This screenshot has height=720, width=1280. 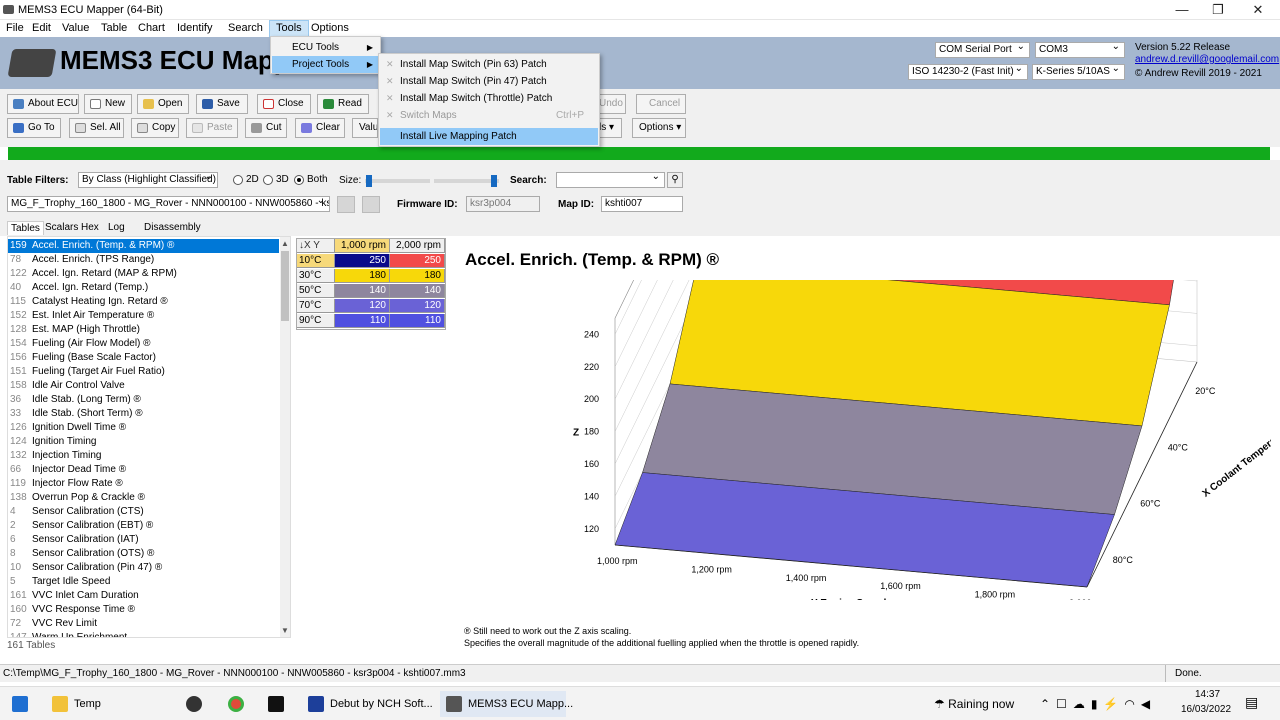 What do you see at coordinates (266, 128) in the screenshot?
I see `cut-button: Cut` at bounding box center [266, 128].